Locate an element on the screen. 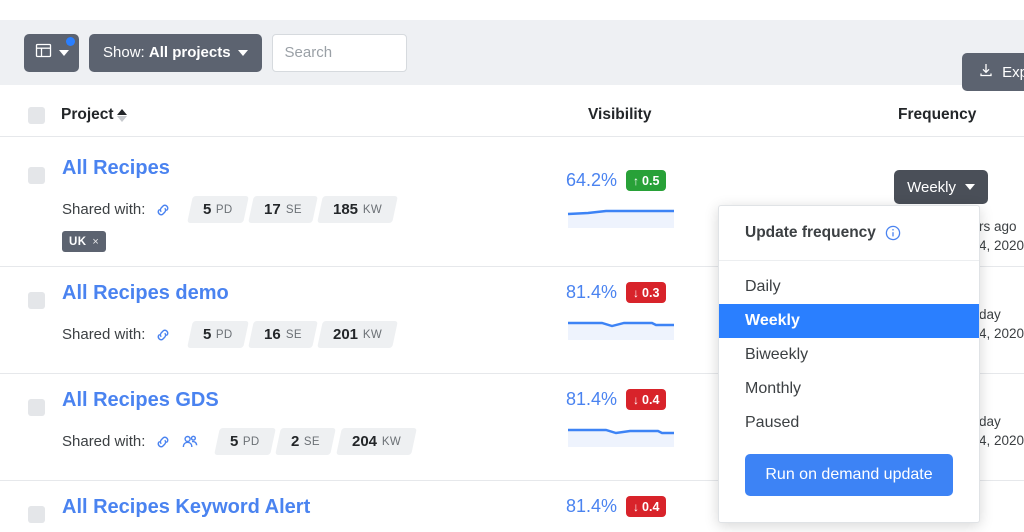 This screenshot has width=1024, height=532. project-link: All Recipes Keyword Alert is located at coordinates (186, 507).